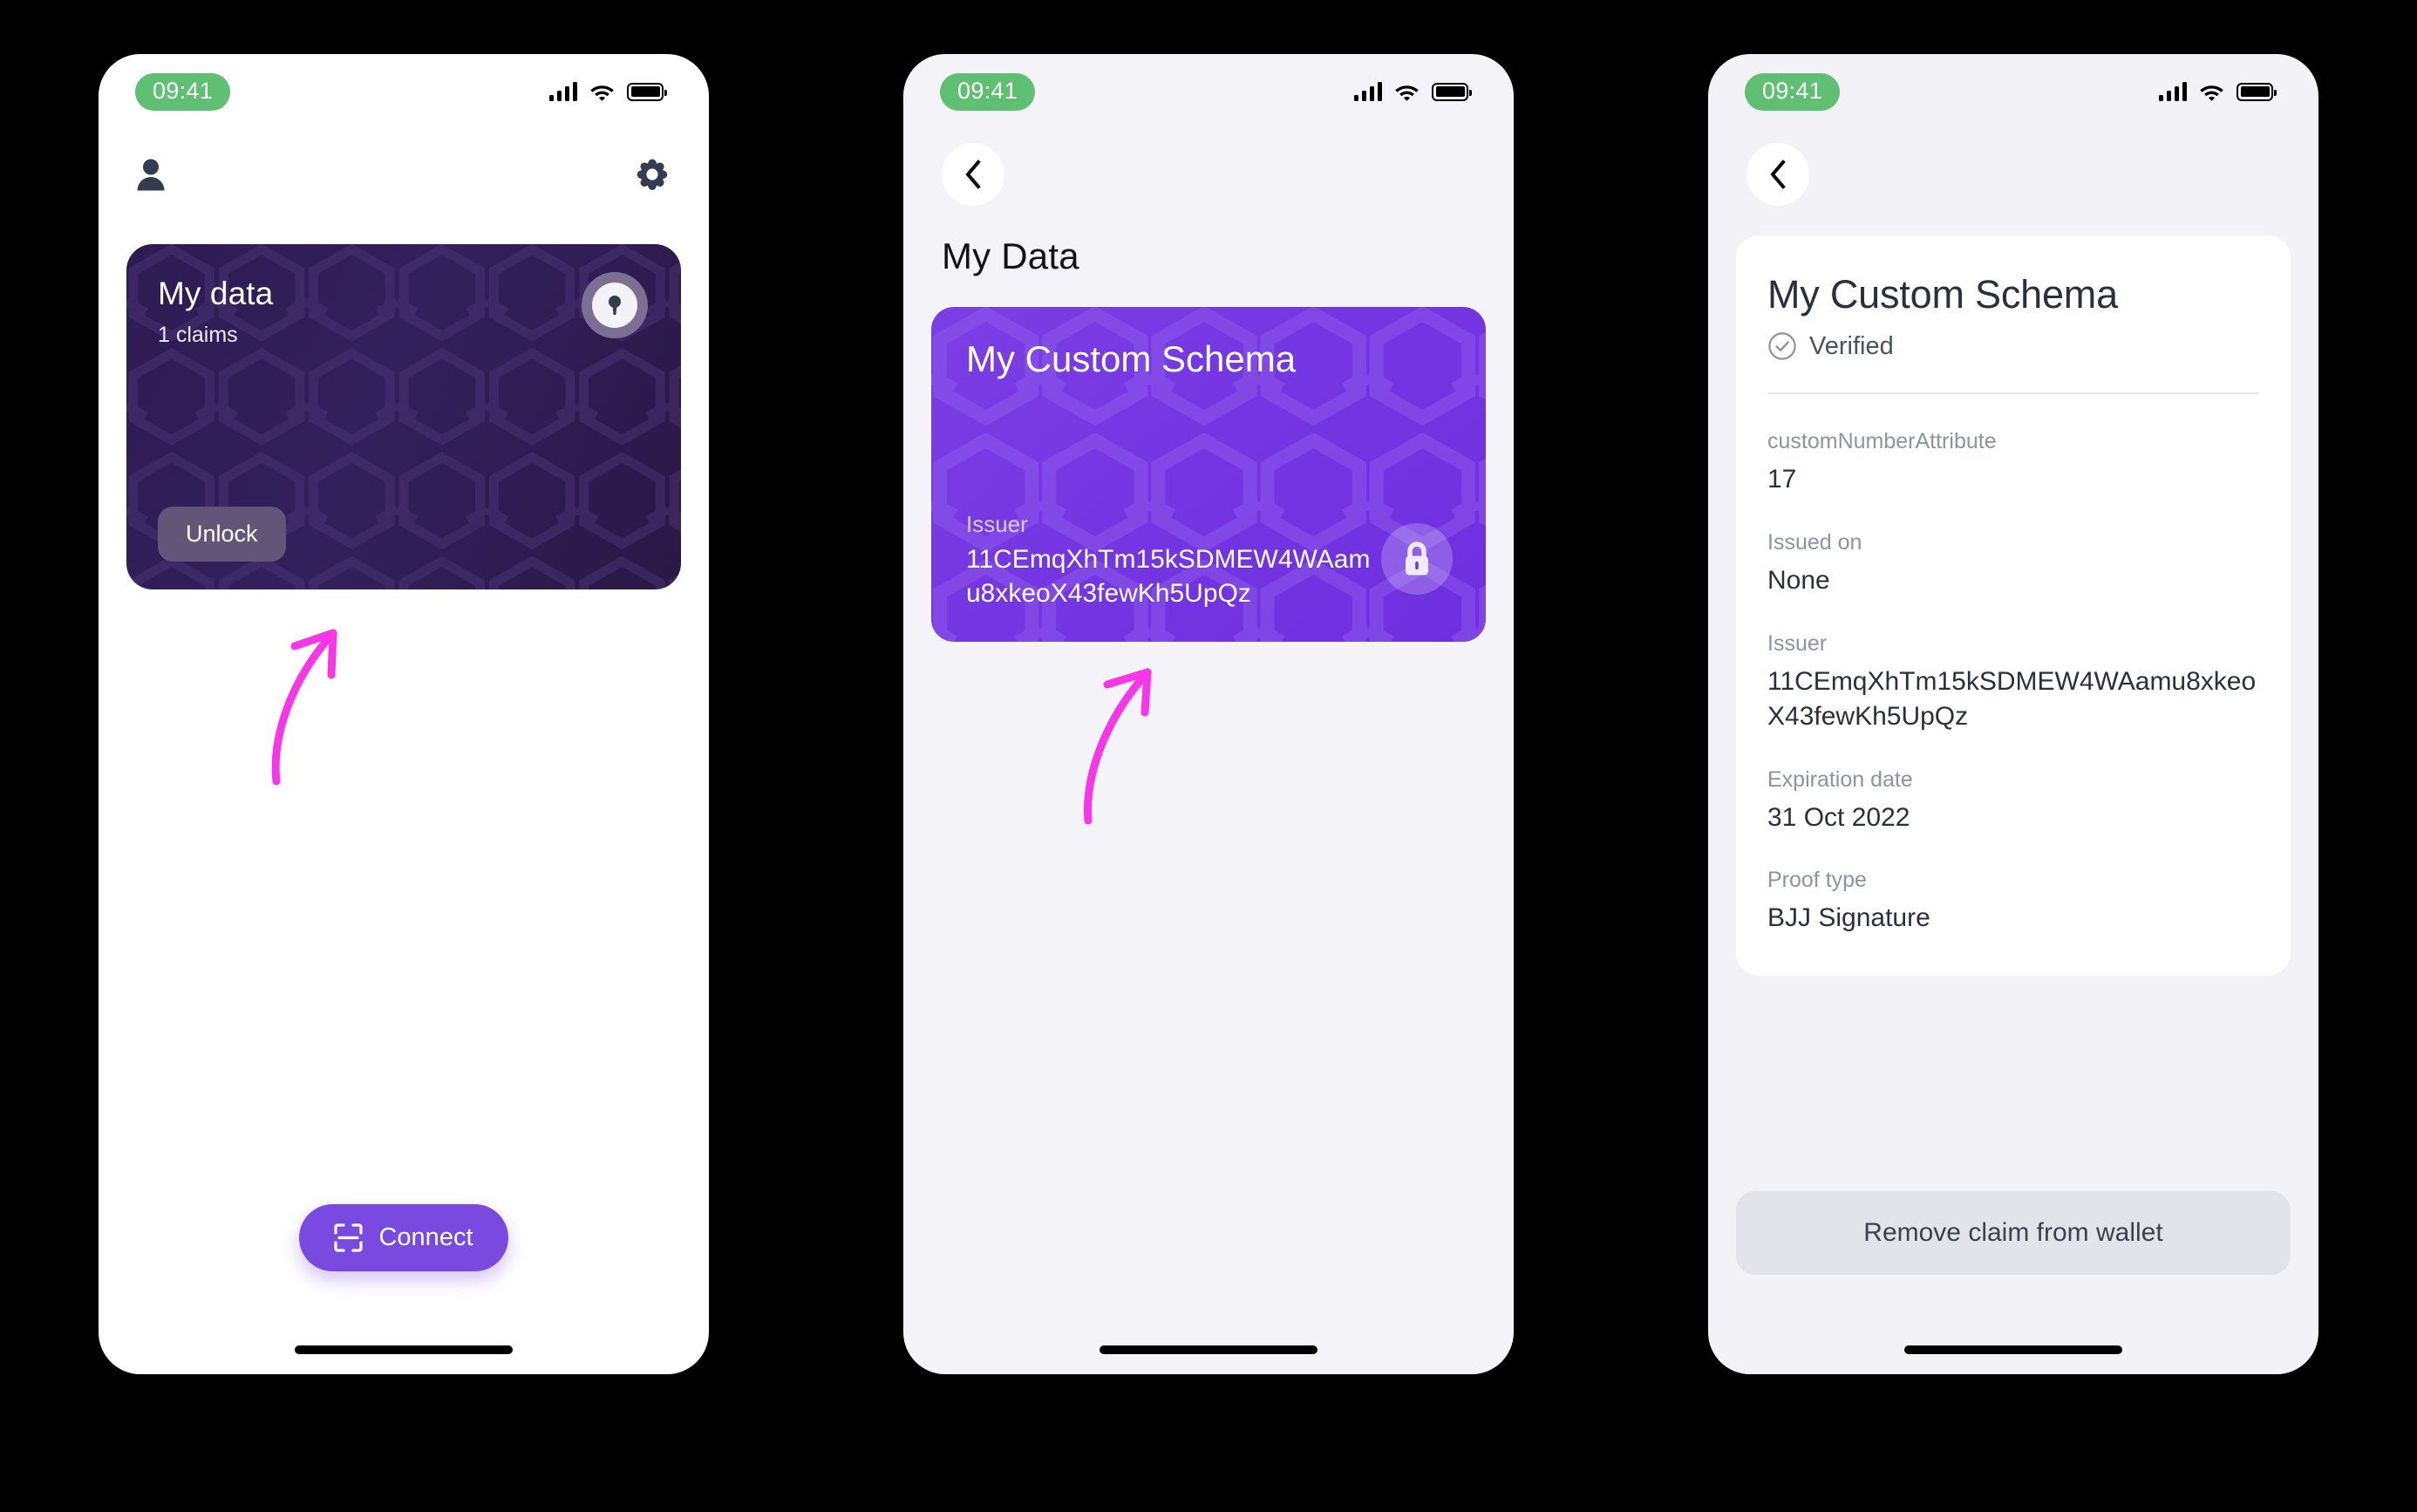 This screenshot has height=1512, width=2417. I want to click on unlock-button: Unlock, so click(222, 534).